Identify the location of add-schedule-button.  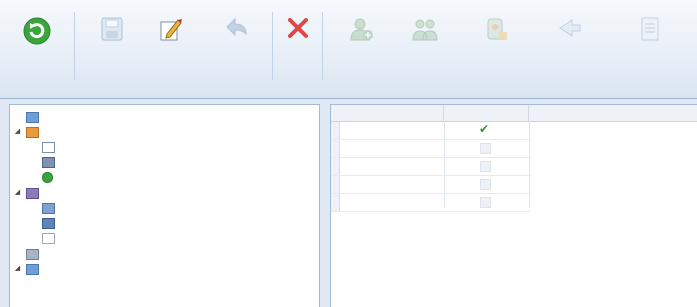
(570, 41).